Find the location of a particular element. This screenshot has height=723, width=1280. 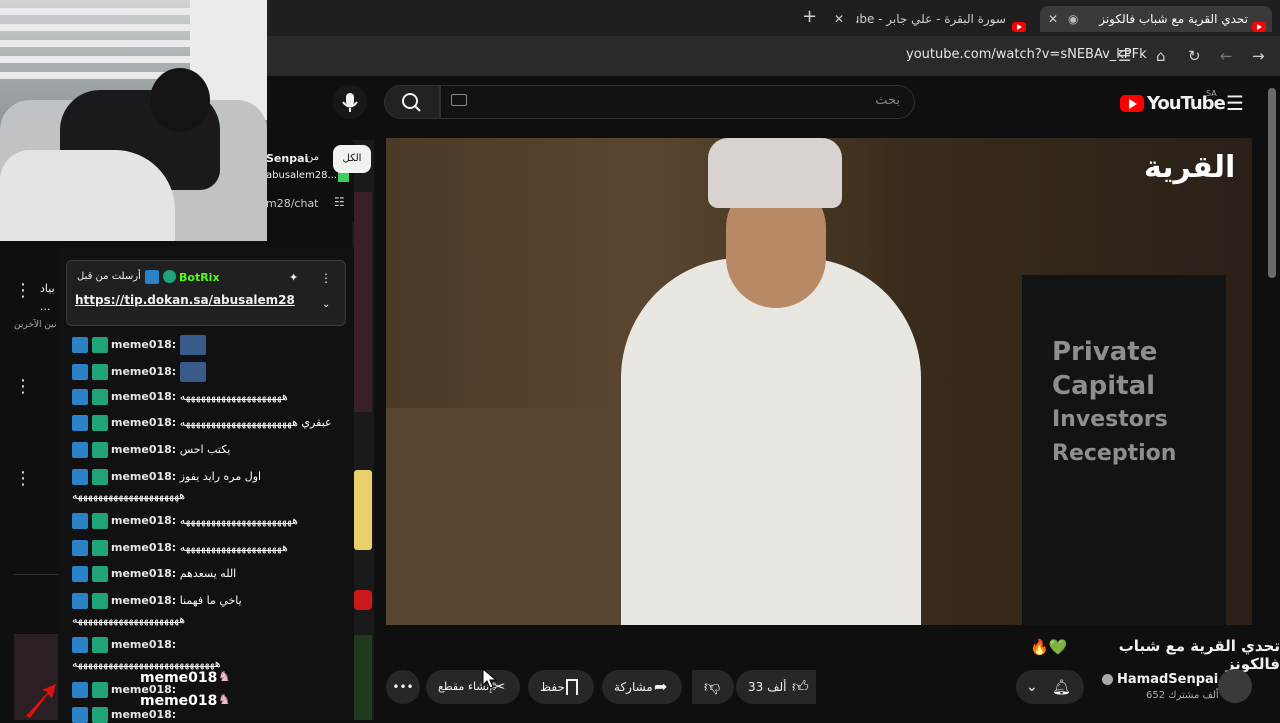

subscriber-count: 652 ألف مشترك is located at coordinates (1182, 695).